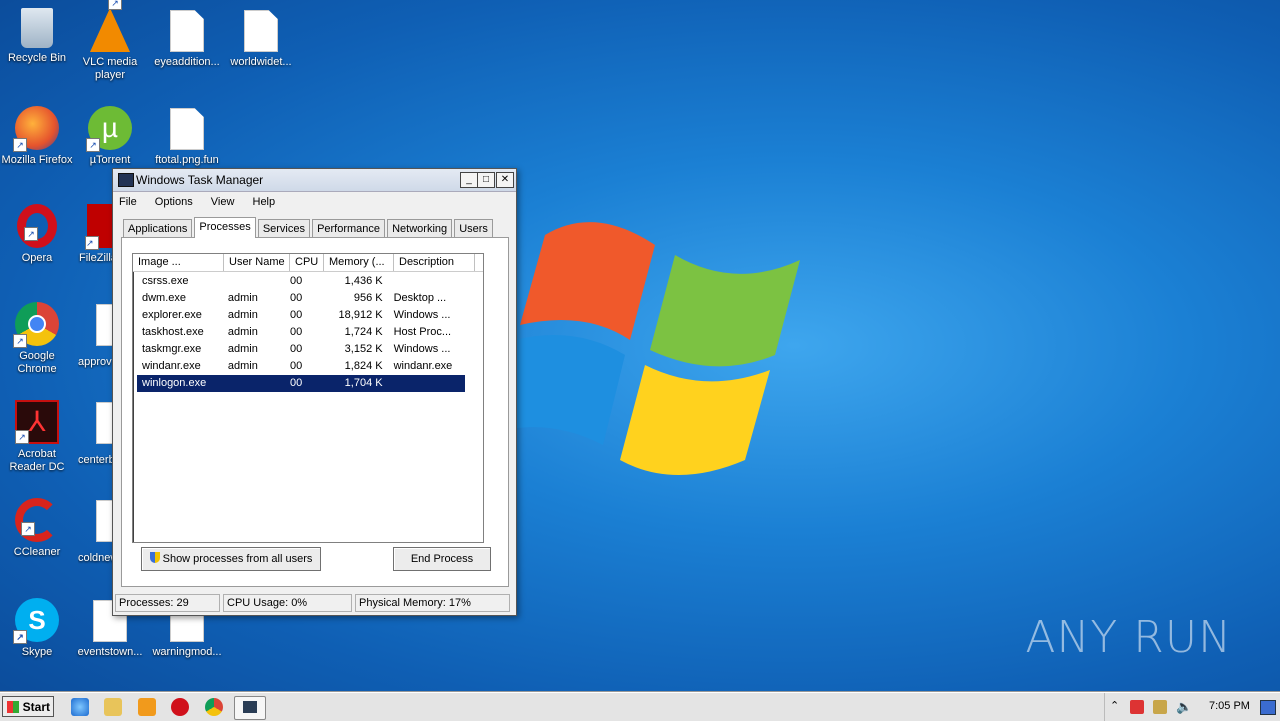  What do you see at coordinates (505, 180) in the screenshot?
I see `close-icon: ✕` at bounding box center [505, 180].